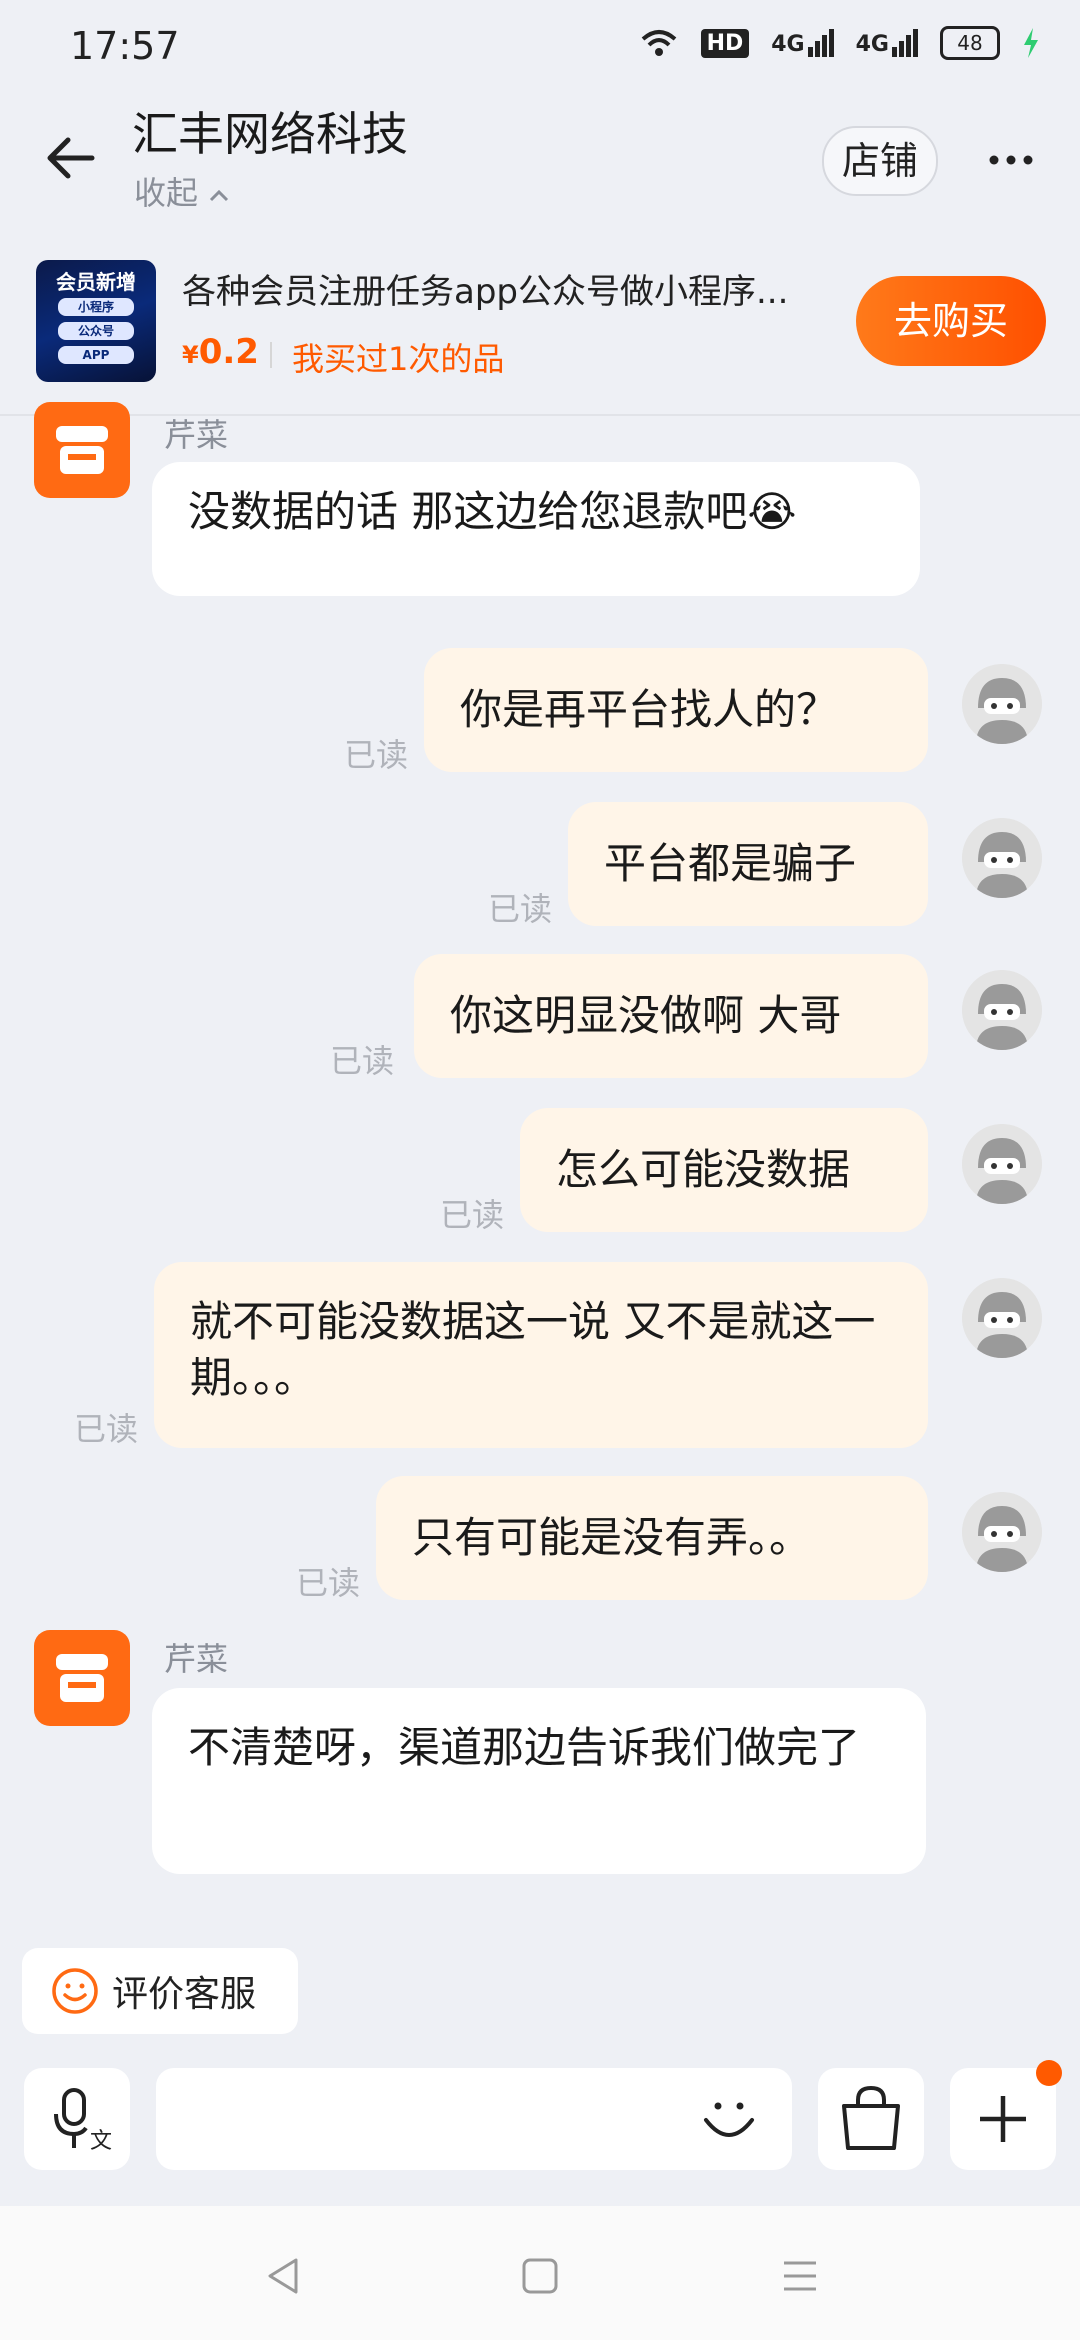  I want to click on shop-button: 店铺, so click(880, 161).